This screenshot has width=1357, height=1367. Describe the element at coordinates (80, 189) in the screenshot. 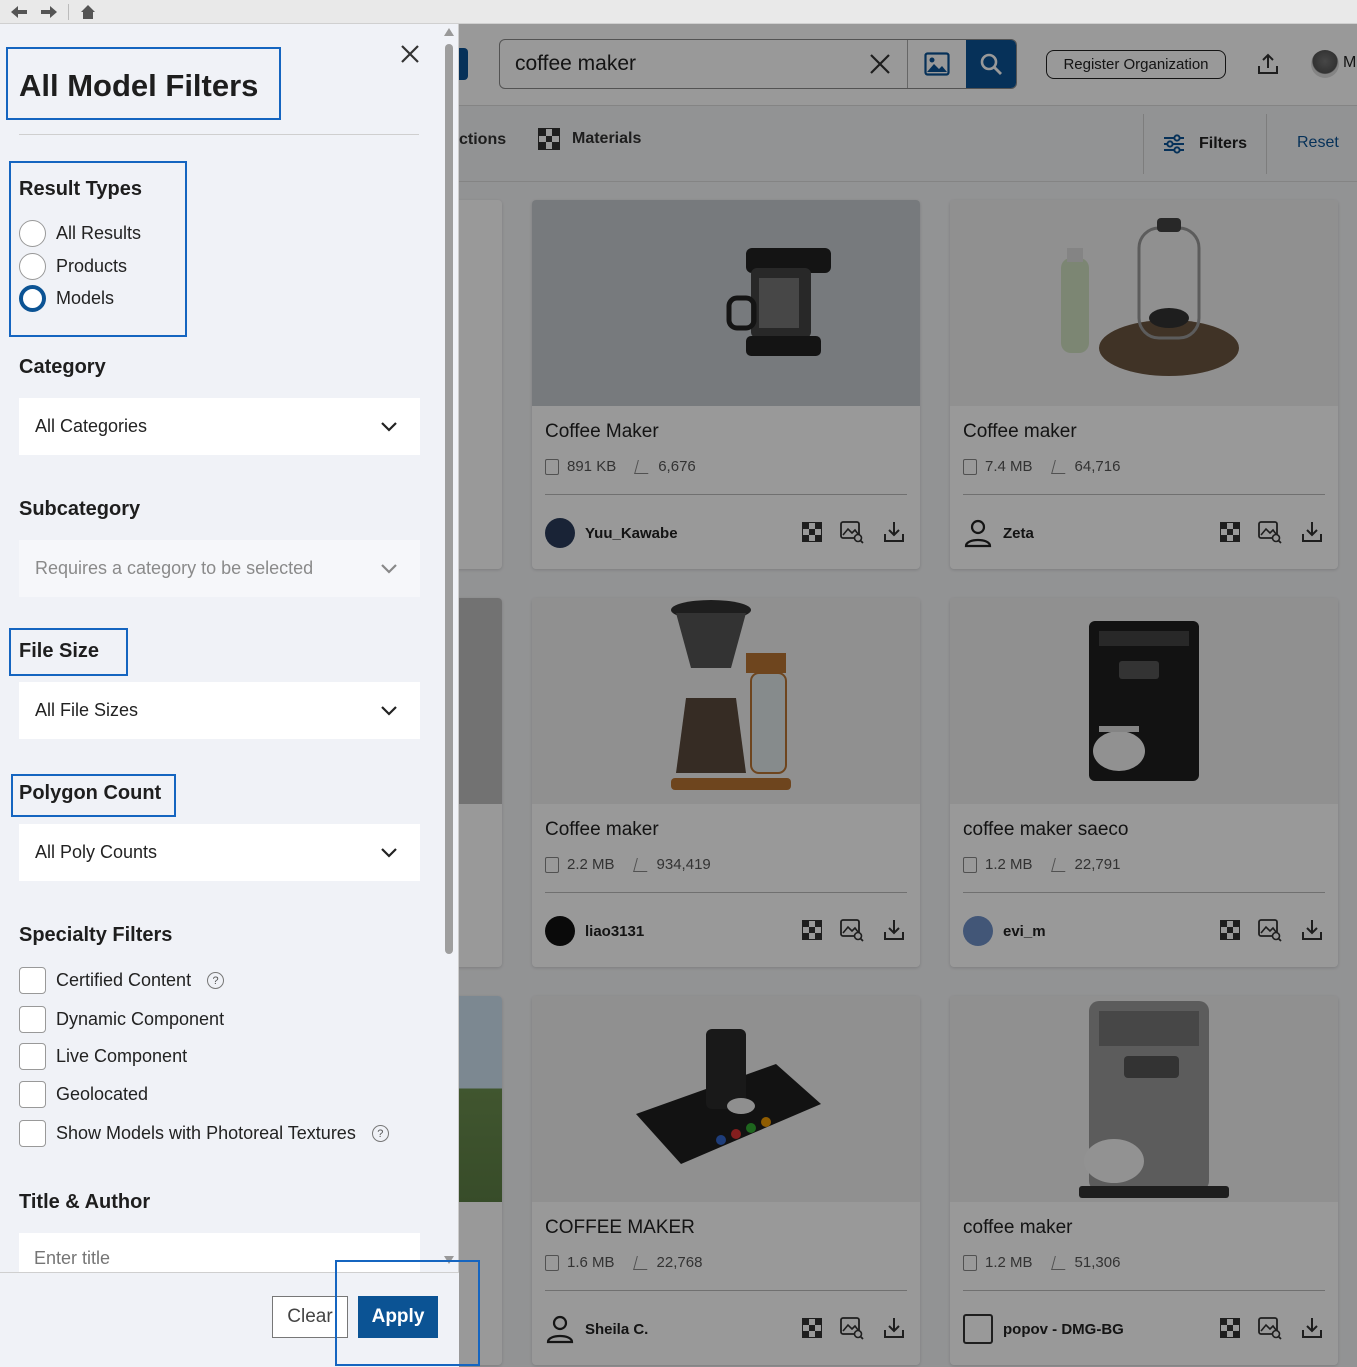

I see `result-types-label: Result Types` at that location.